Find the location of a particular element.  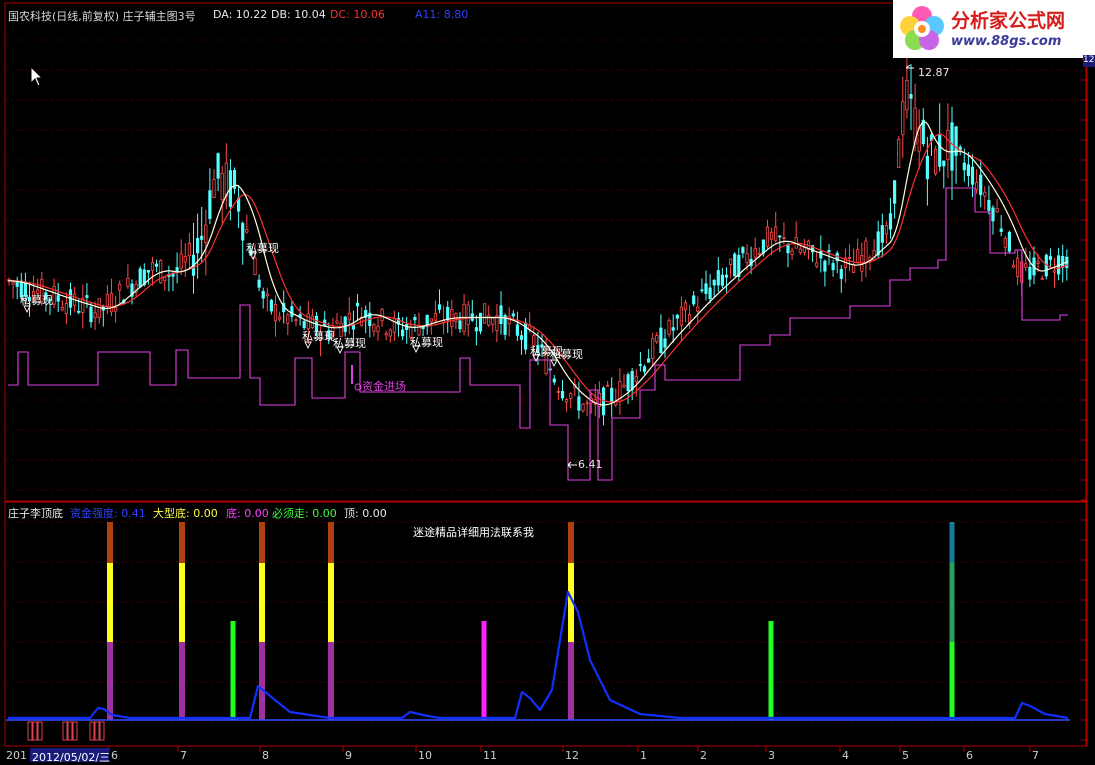

month-tick: 6 is located at coordinates (969, 755).